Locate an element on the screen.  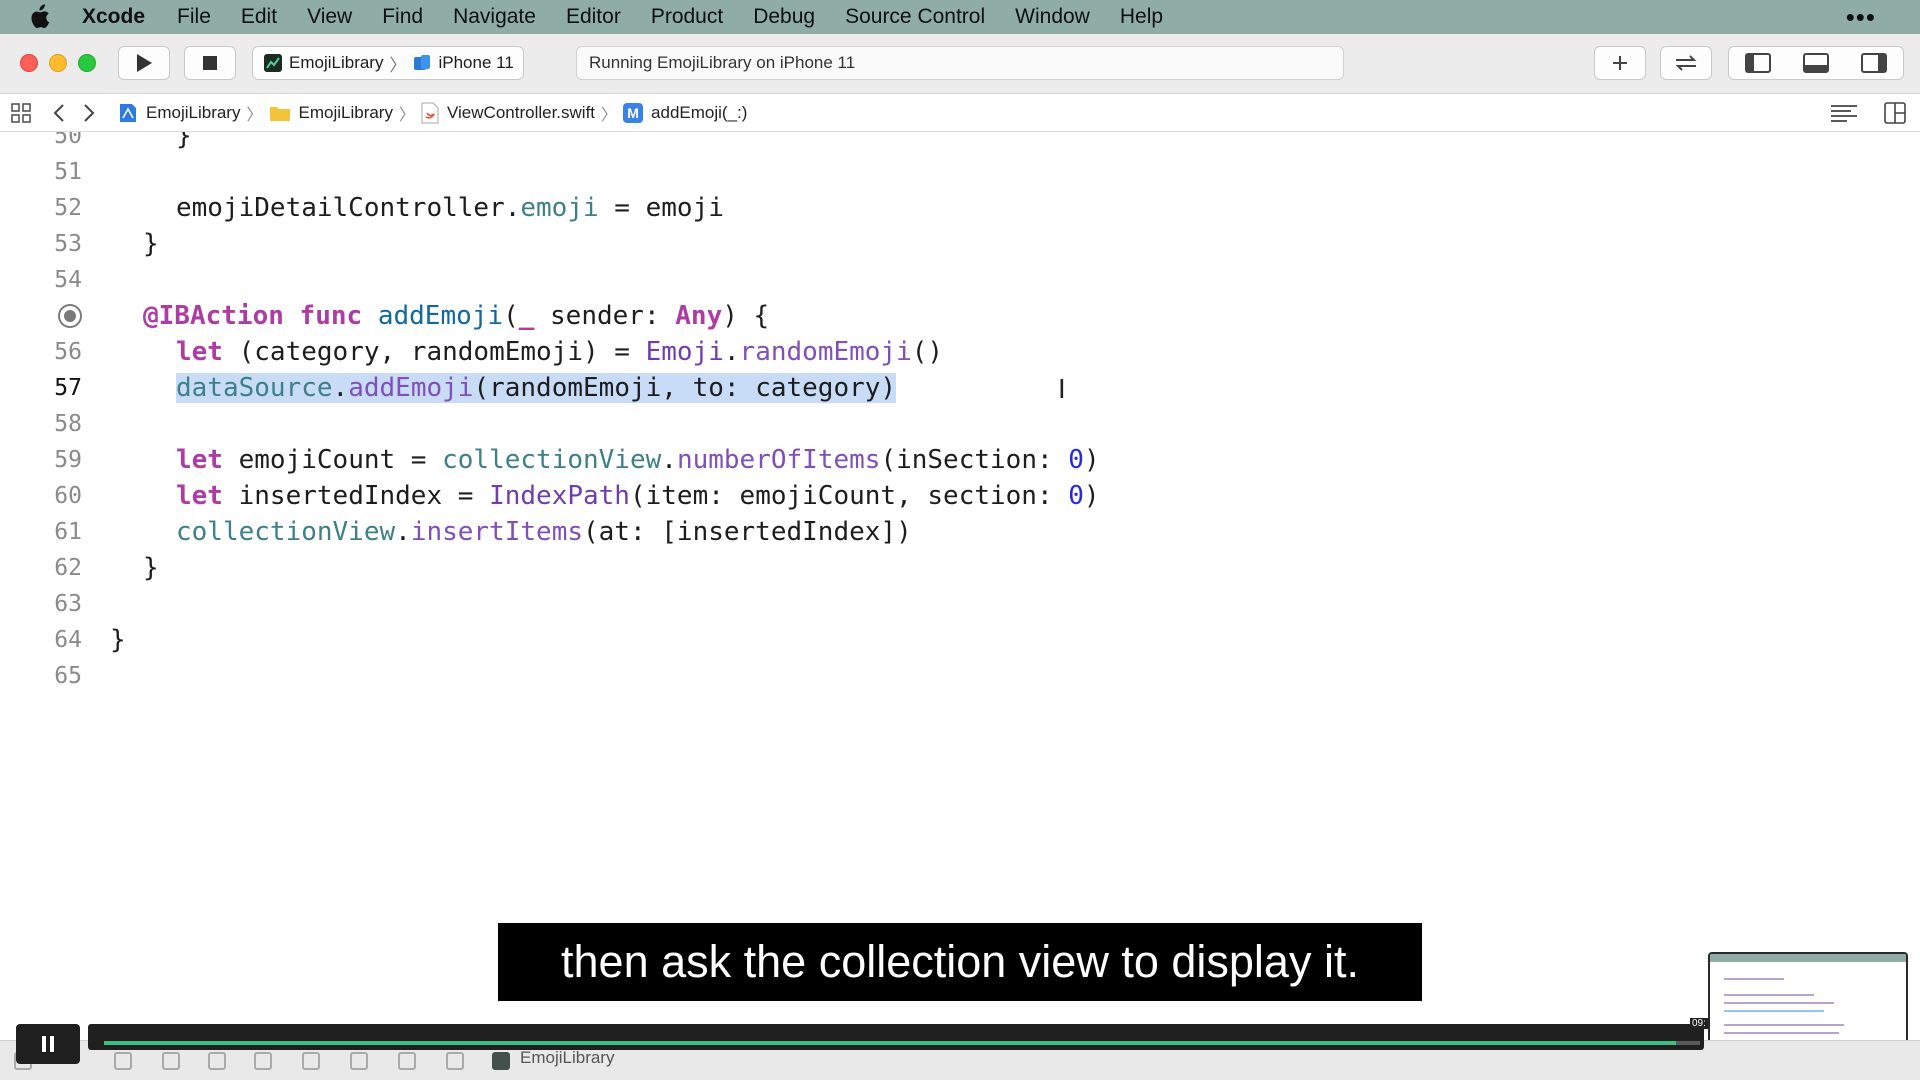
method-badge-icon: M is located at coordinates (633, 112).